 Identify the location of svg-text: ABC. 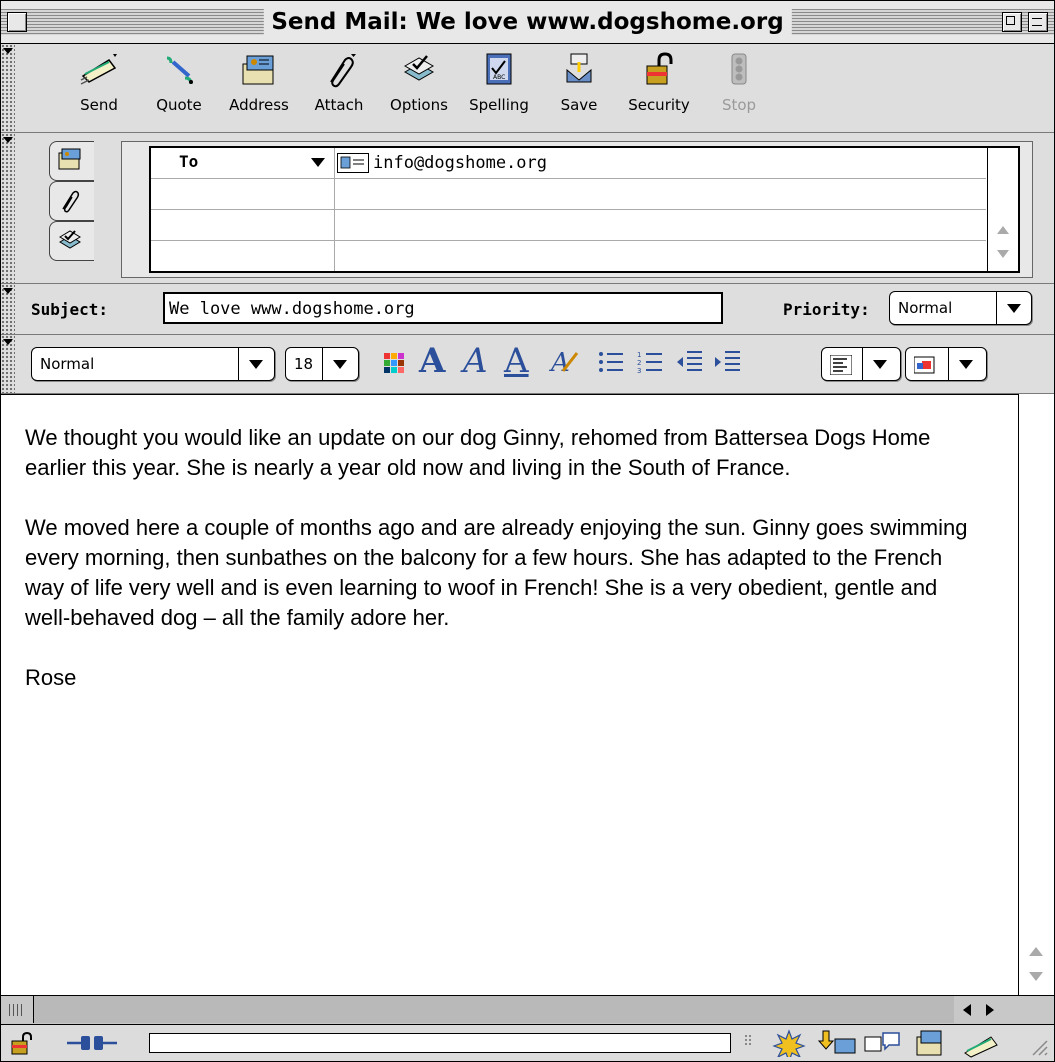
(499, 77).